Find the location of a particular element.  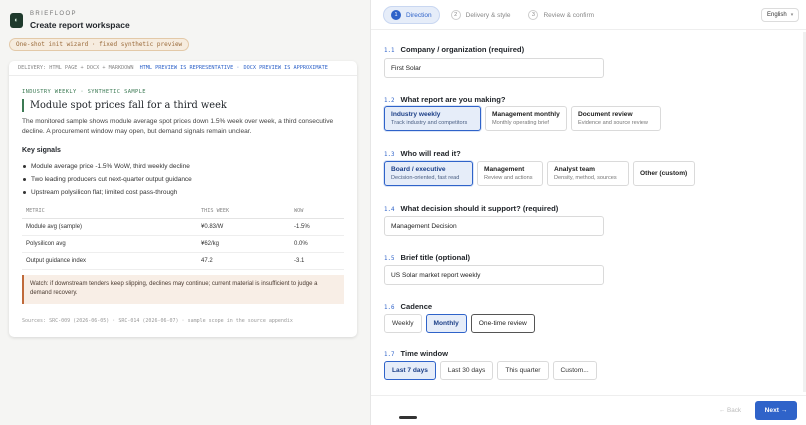

option-title: Management monthly is located at coordinates (526, 114).